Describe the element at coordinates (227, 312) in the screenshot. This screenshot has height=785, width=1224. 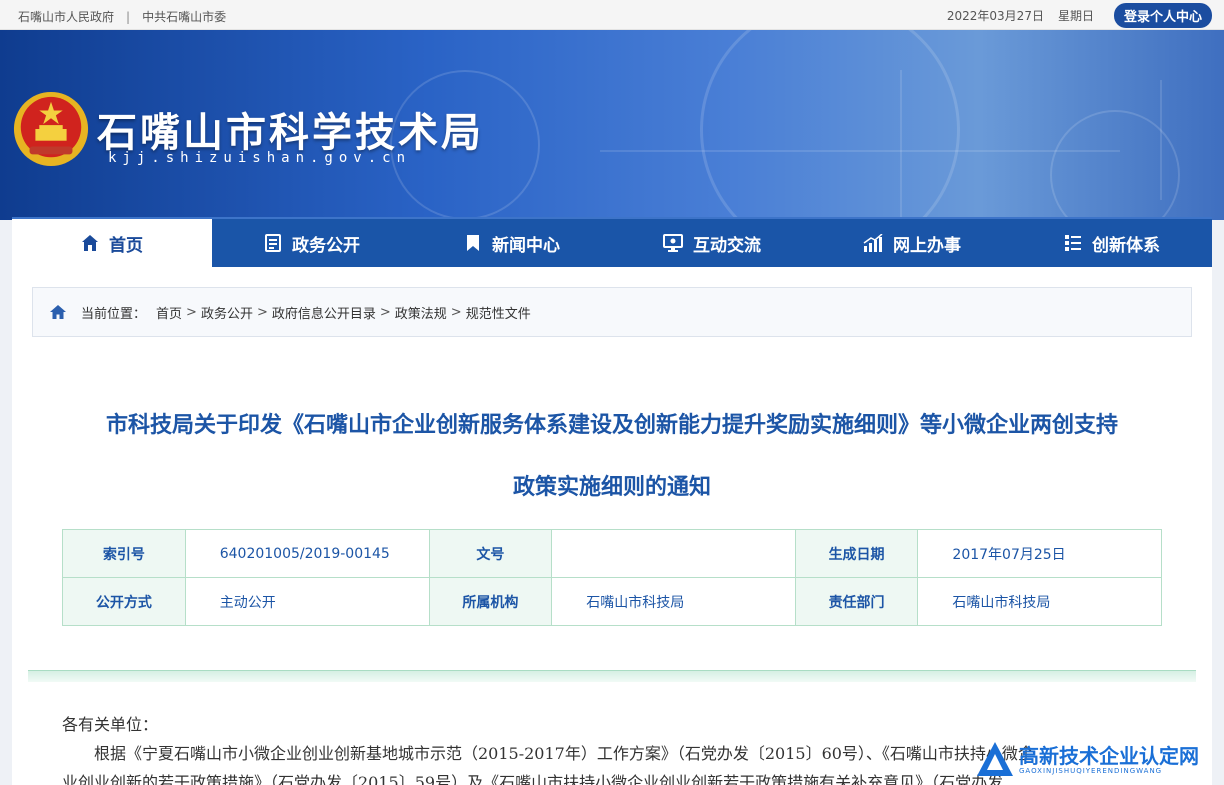
I see `breadcrumb-gov-affairs: 政务公开` at that location.